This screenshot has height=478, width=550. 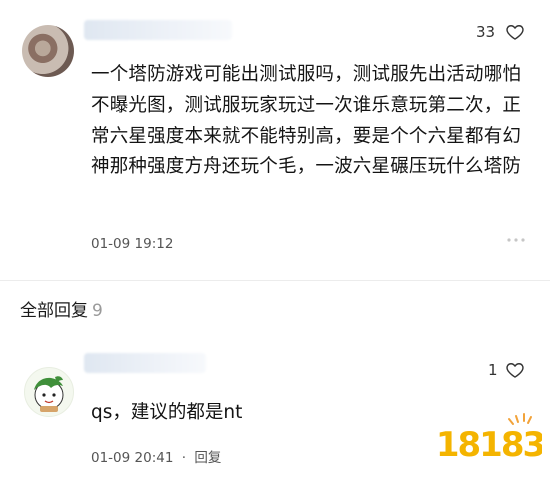 What do you see at coordinates (275, 280) in the screenshot?
I see `divider` at bounding box center [275, 280].